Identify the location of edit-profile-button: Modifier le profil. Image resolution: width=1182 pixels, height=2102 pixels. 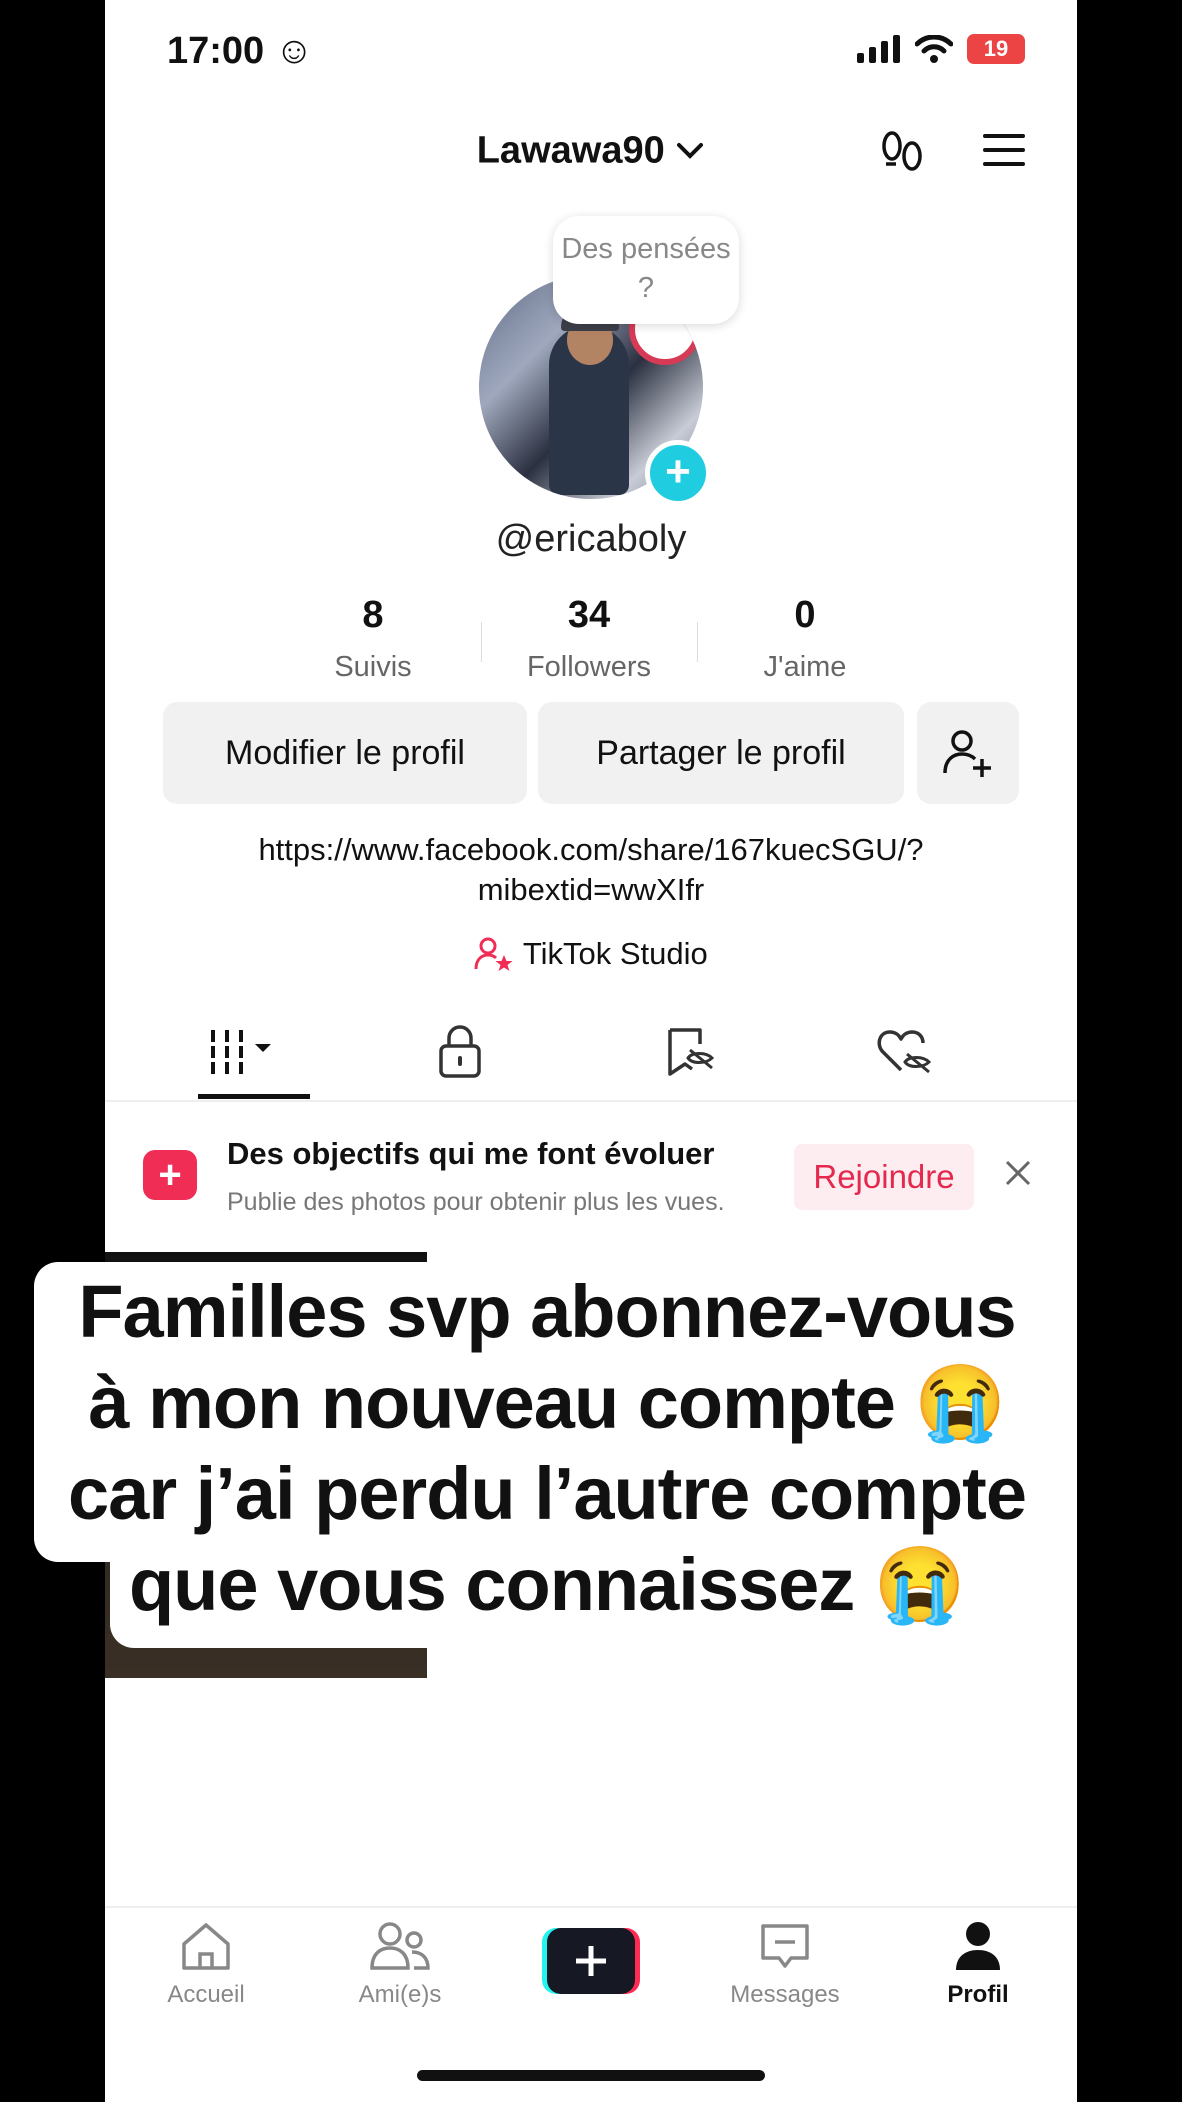
(345, 753).